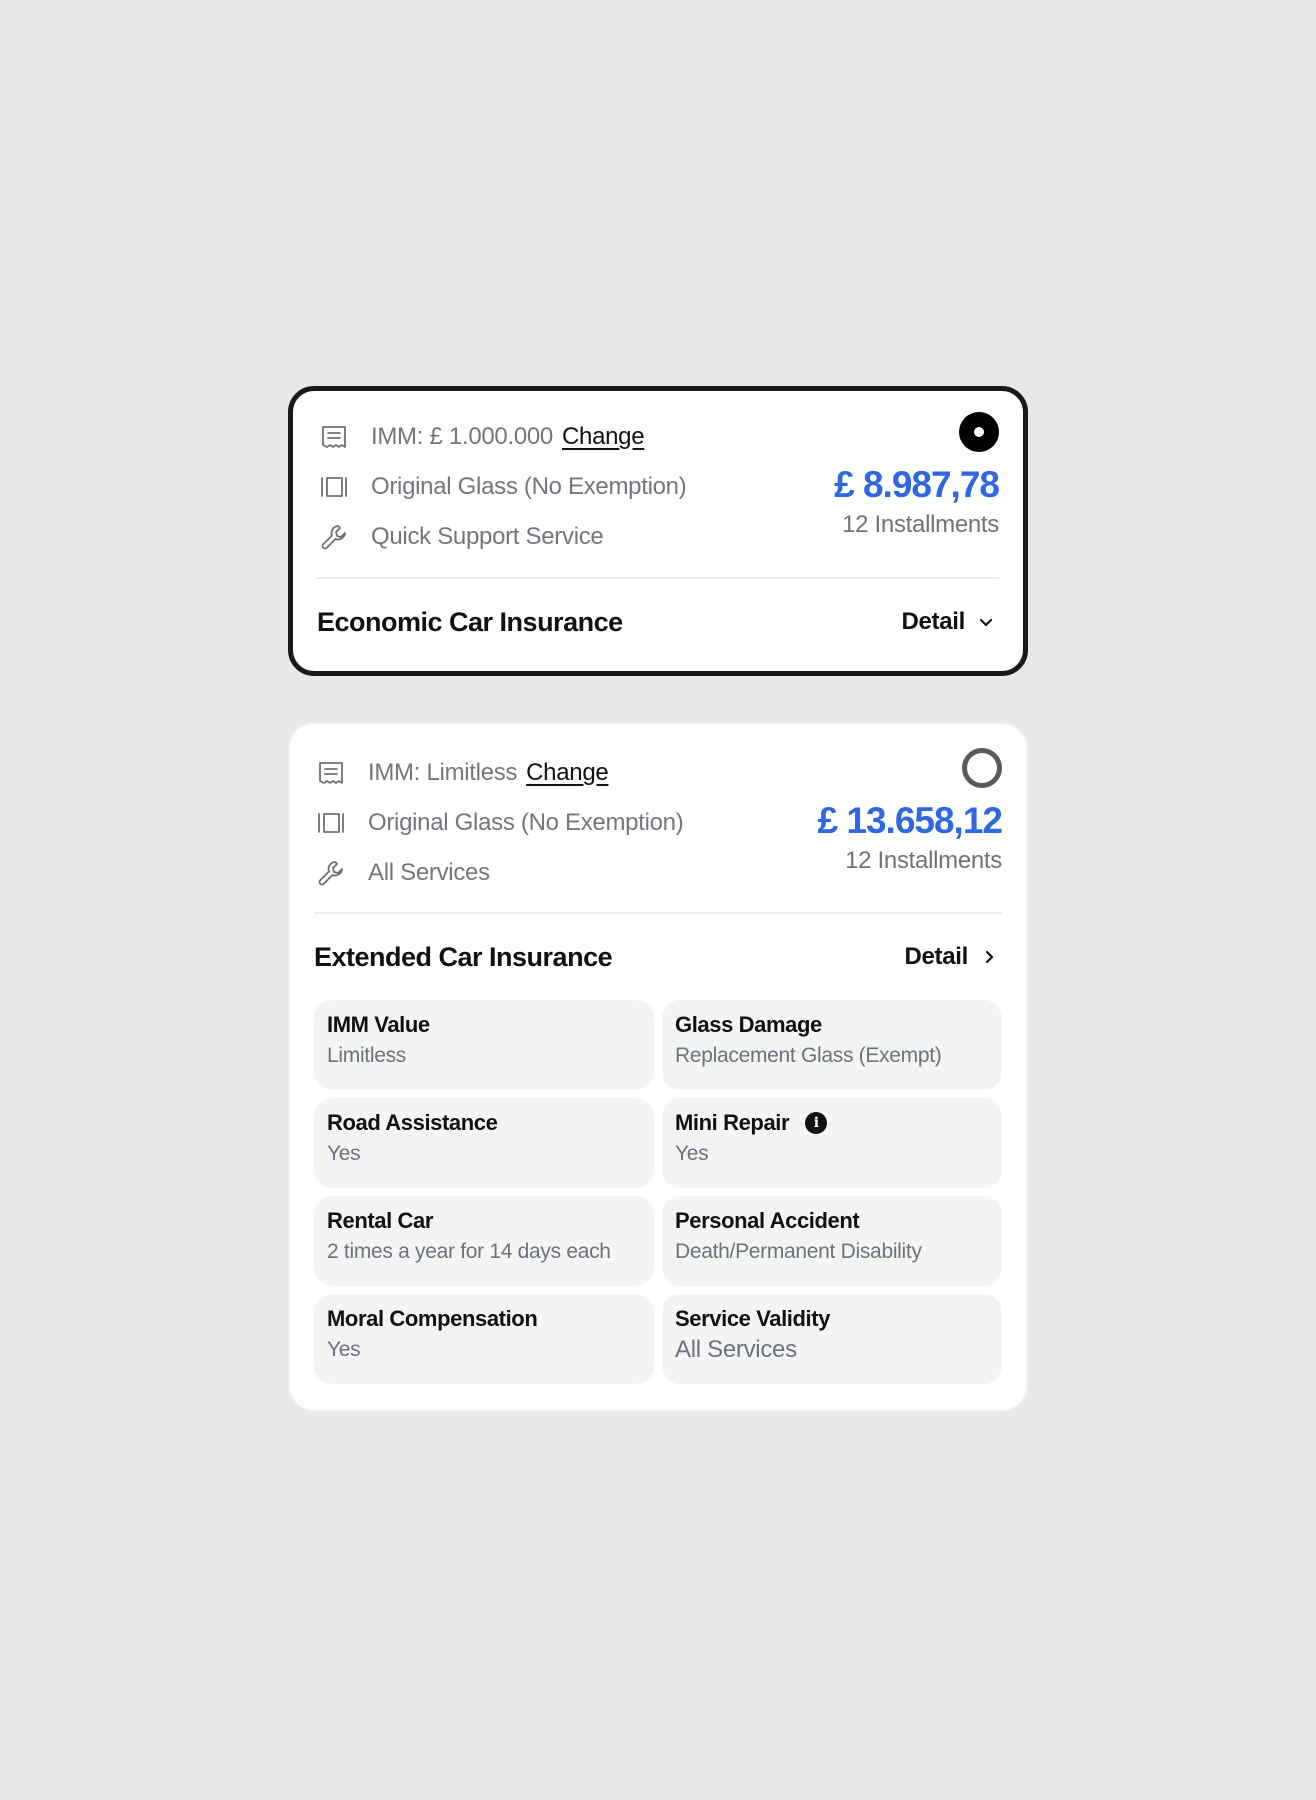  What do you see at coordinates (917, 484) in the screenshot?
I see `price-amount: £ 8.987,78` at bounding box center [917, 484].